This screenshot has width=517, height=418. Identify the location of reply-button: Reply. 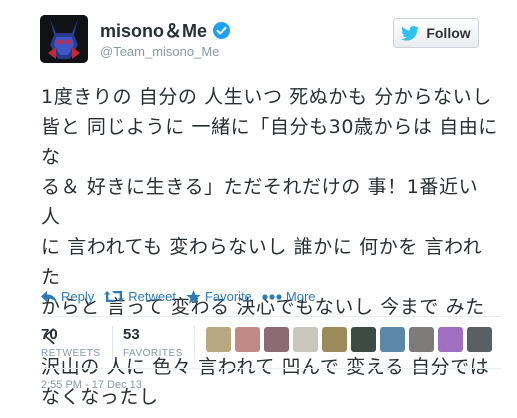
(67, 296).